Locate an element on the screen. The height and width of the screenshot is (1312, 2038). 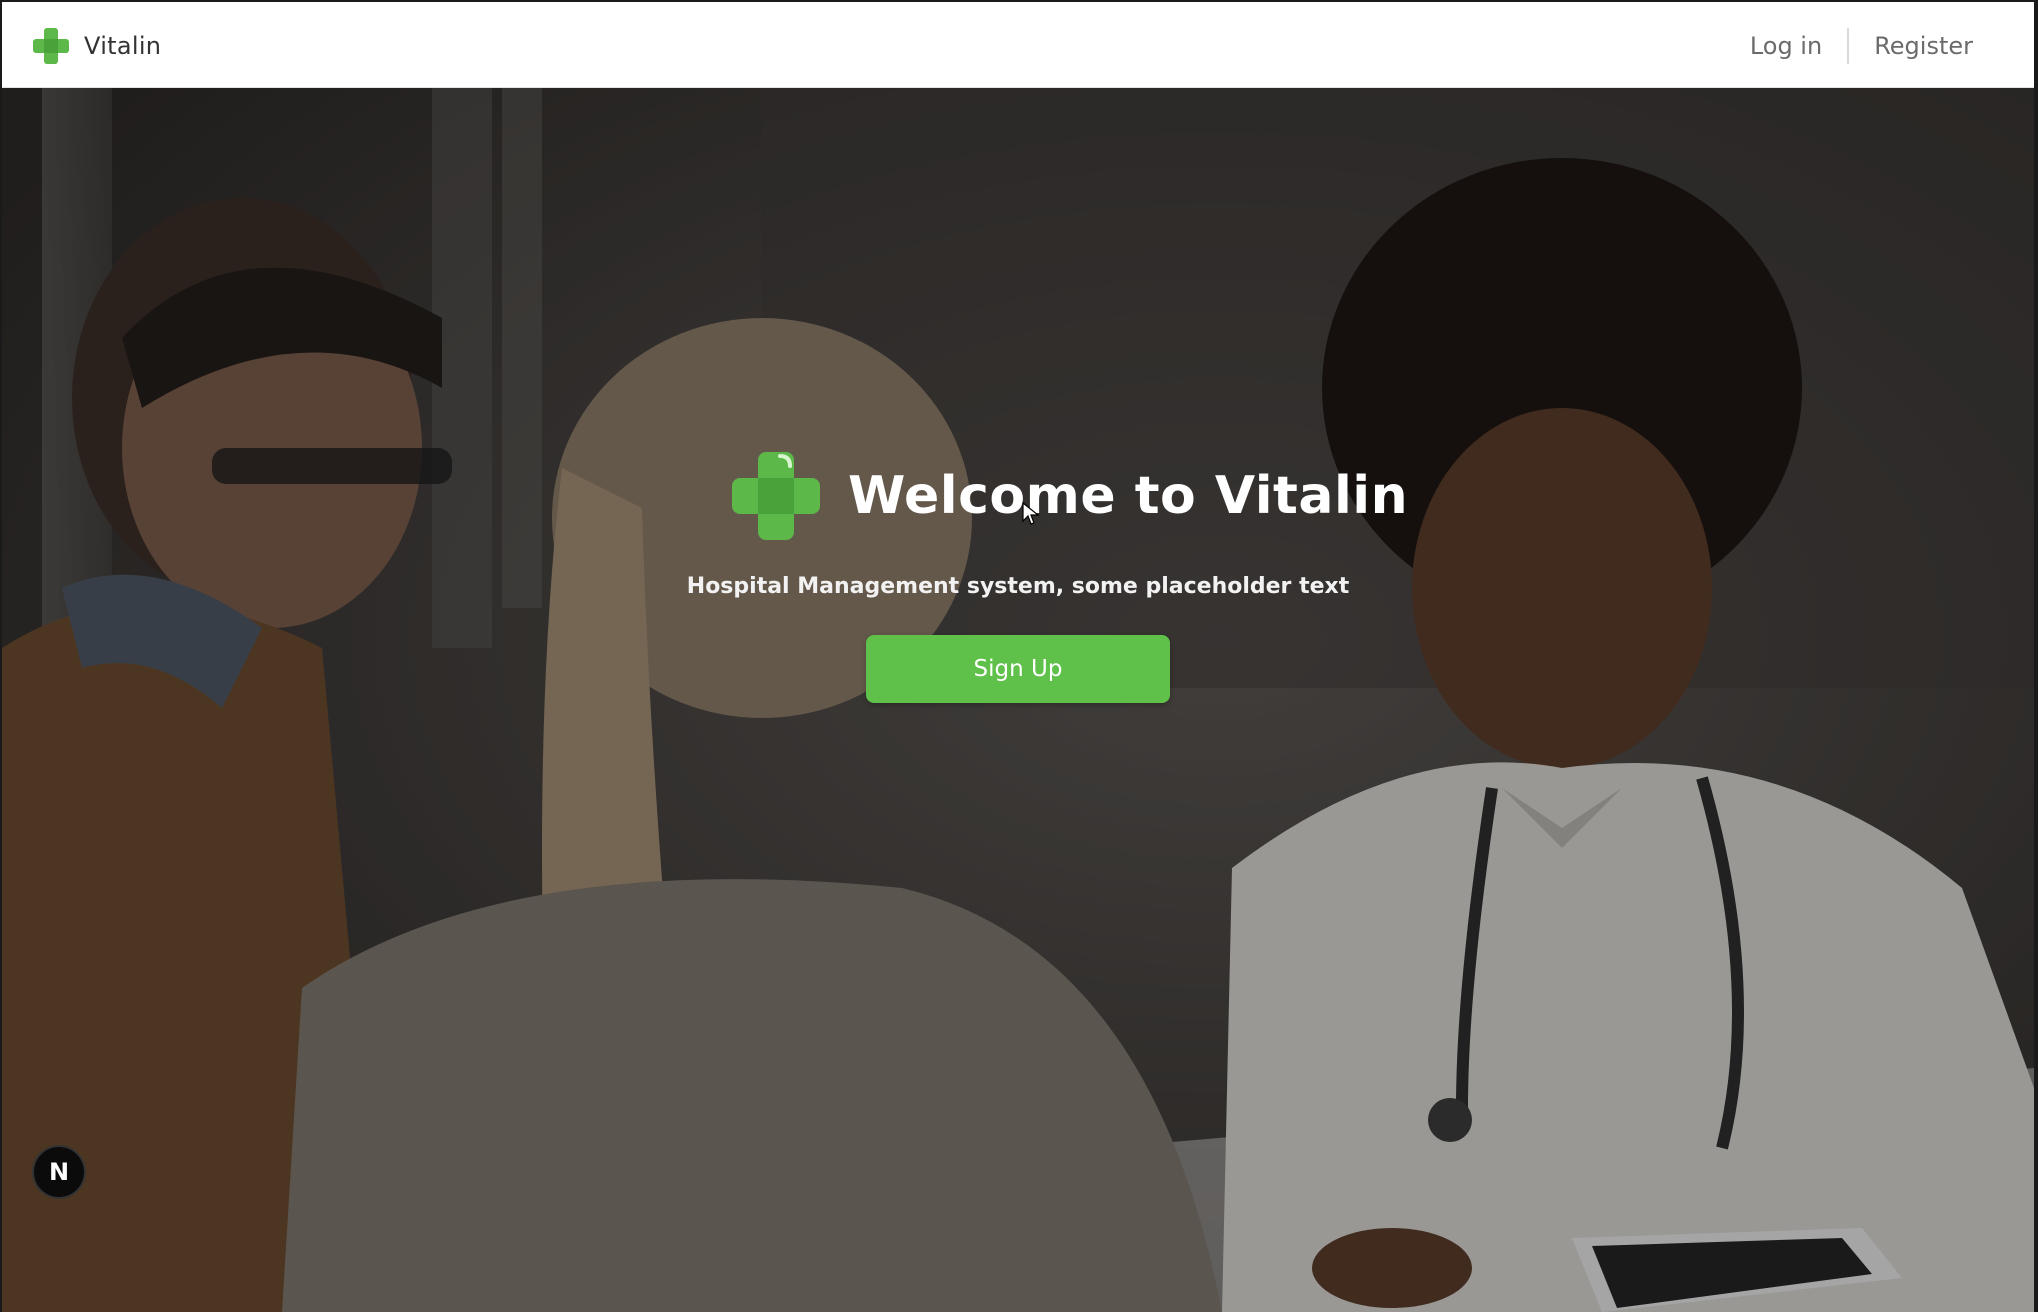
brand-name: Vitalin is located at coordinates (123, 46).